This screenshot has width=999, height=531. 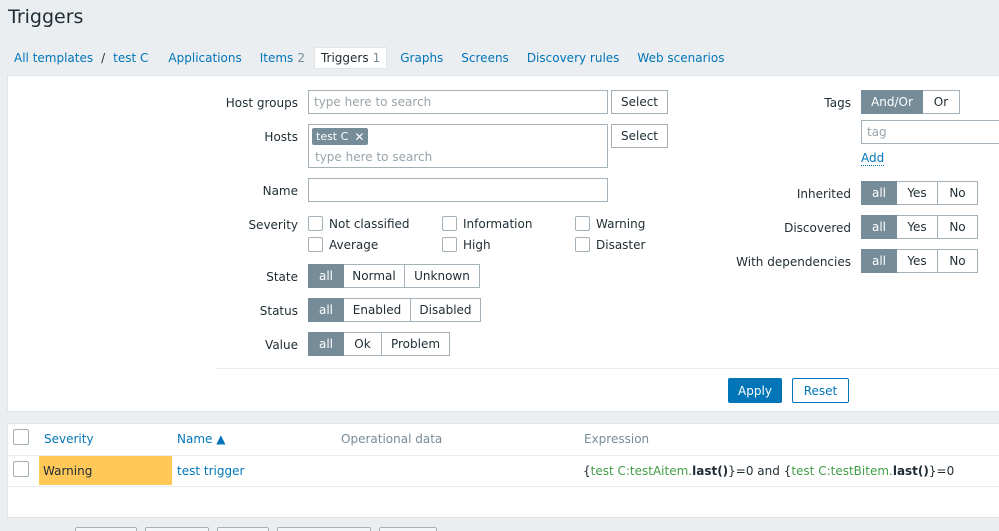 I want to click on tag-input: tag, so click(x=930, y=132).